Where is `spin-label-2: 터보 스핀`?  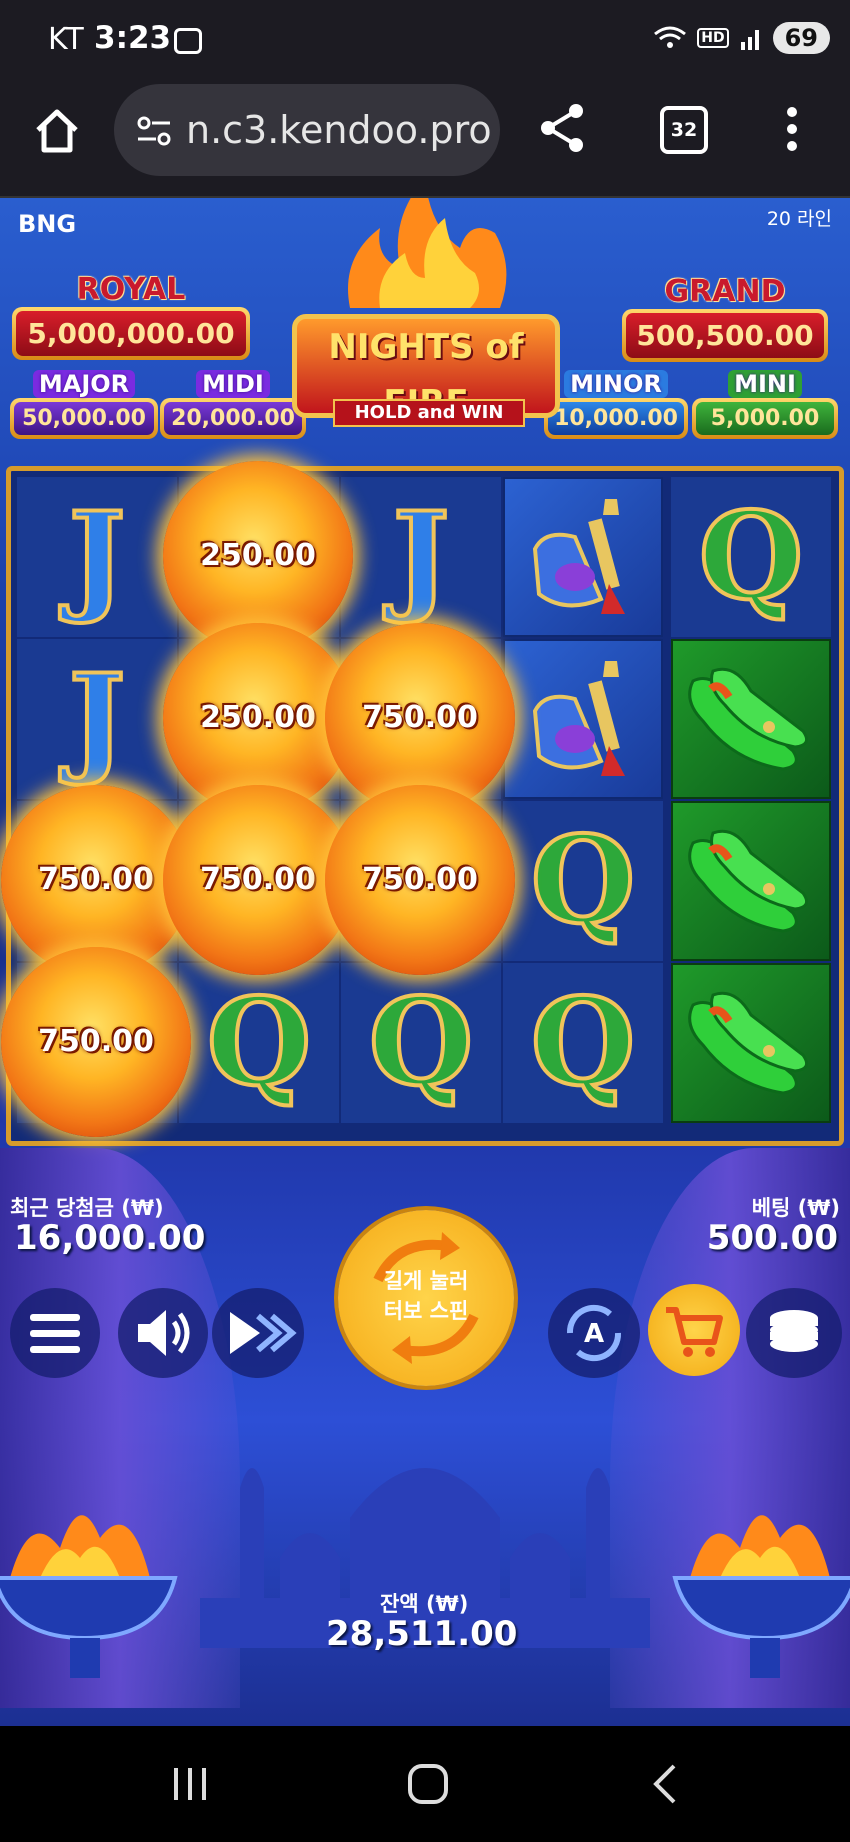
spin-label-2: 터보 스핀 is located at coordinates (426, 1311).